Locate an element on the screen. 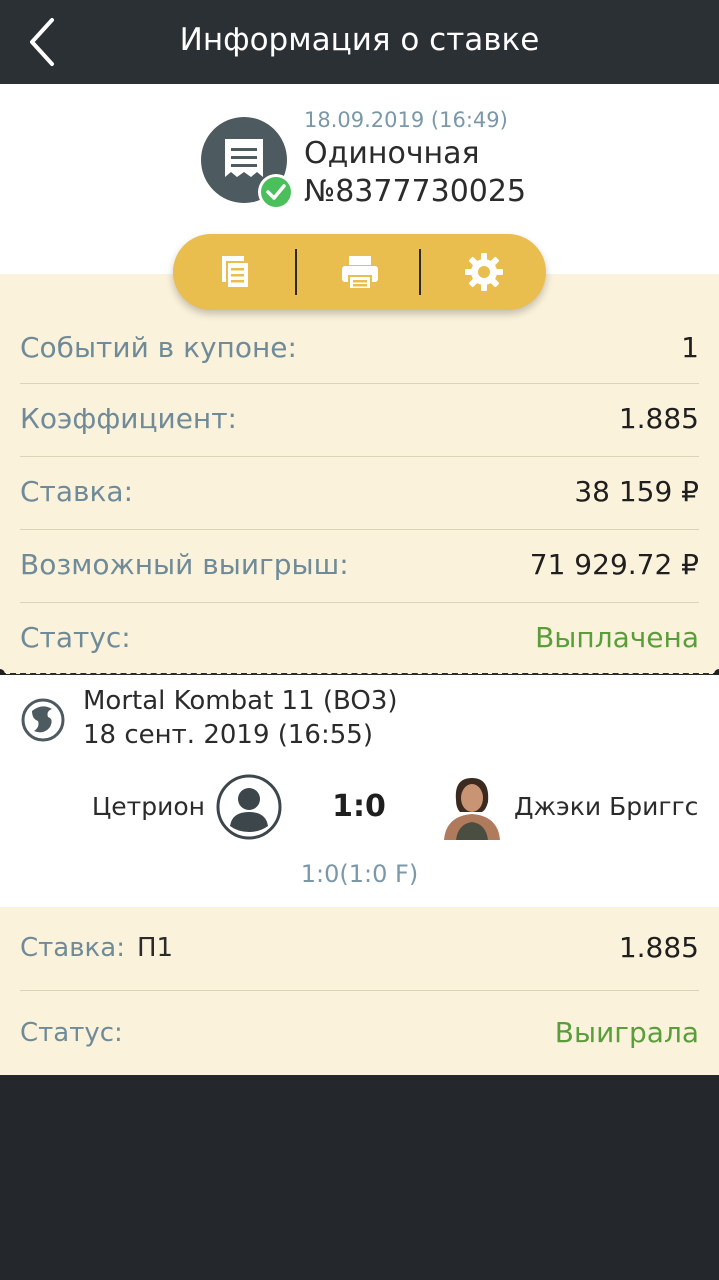 This screenshot has height=1280, width=719. events-count-label: Событий в купоне: is located at coordinates (158, 347).